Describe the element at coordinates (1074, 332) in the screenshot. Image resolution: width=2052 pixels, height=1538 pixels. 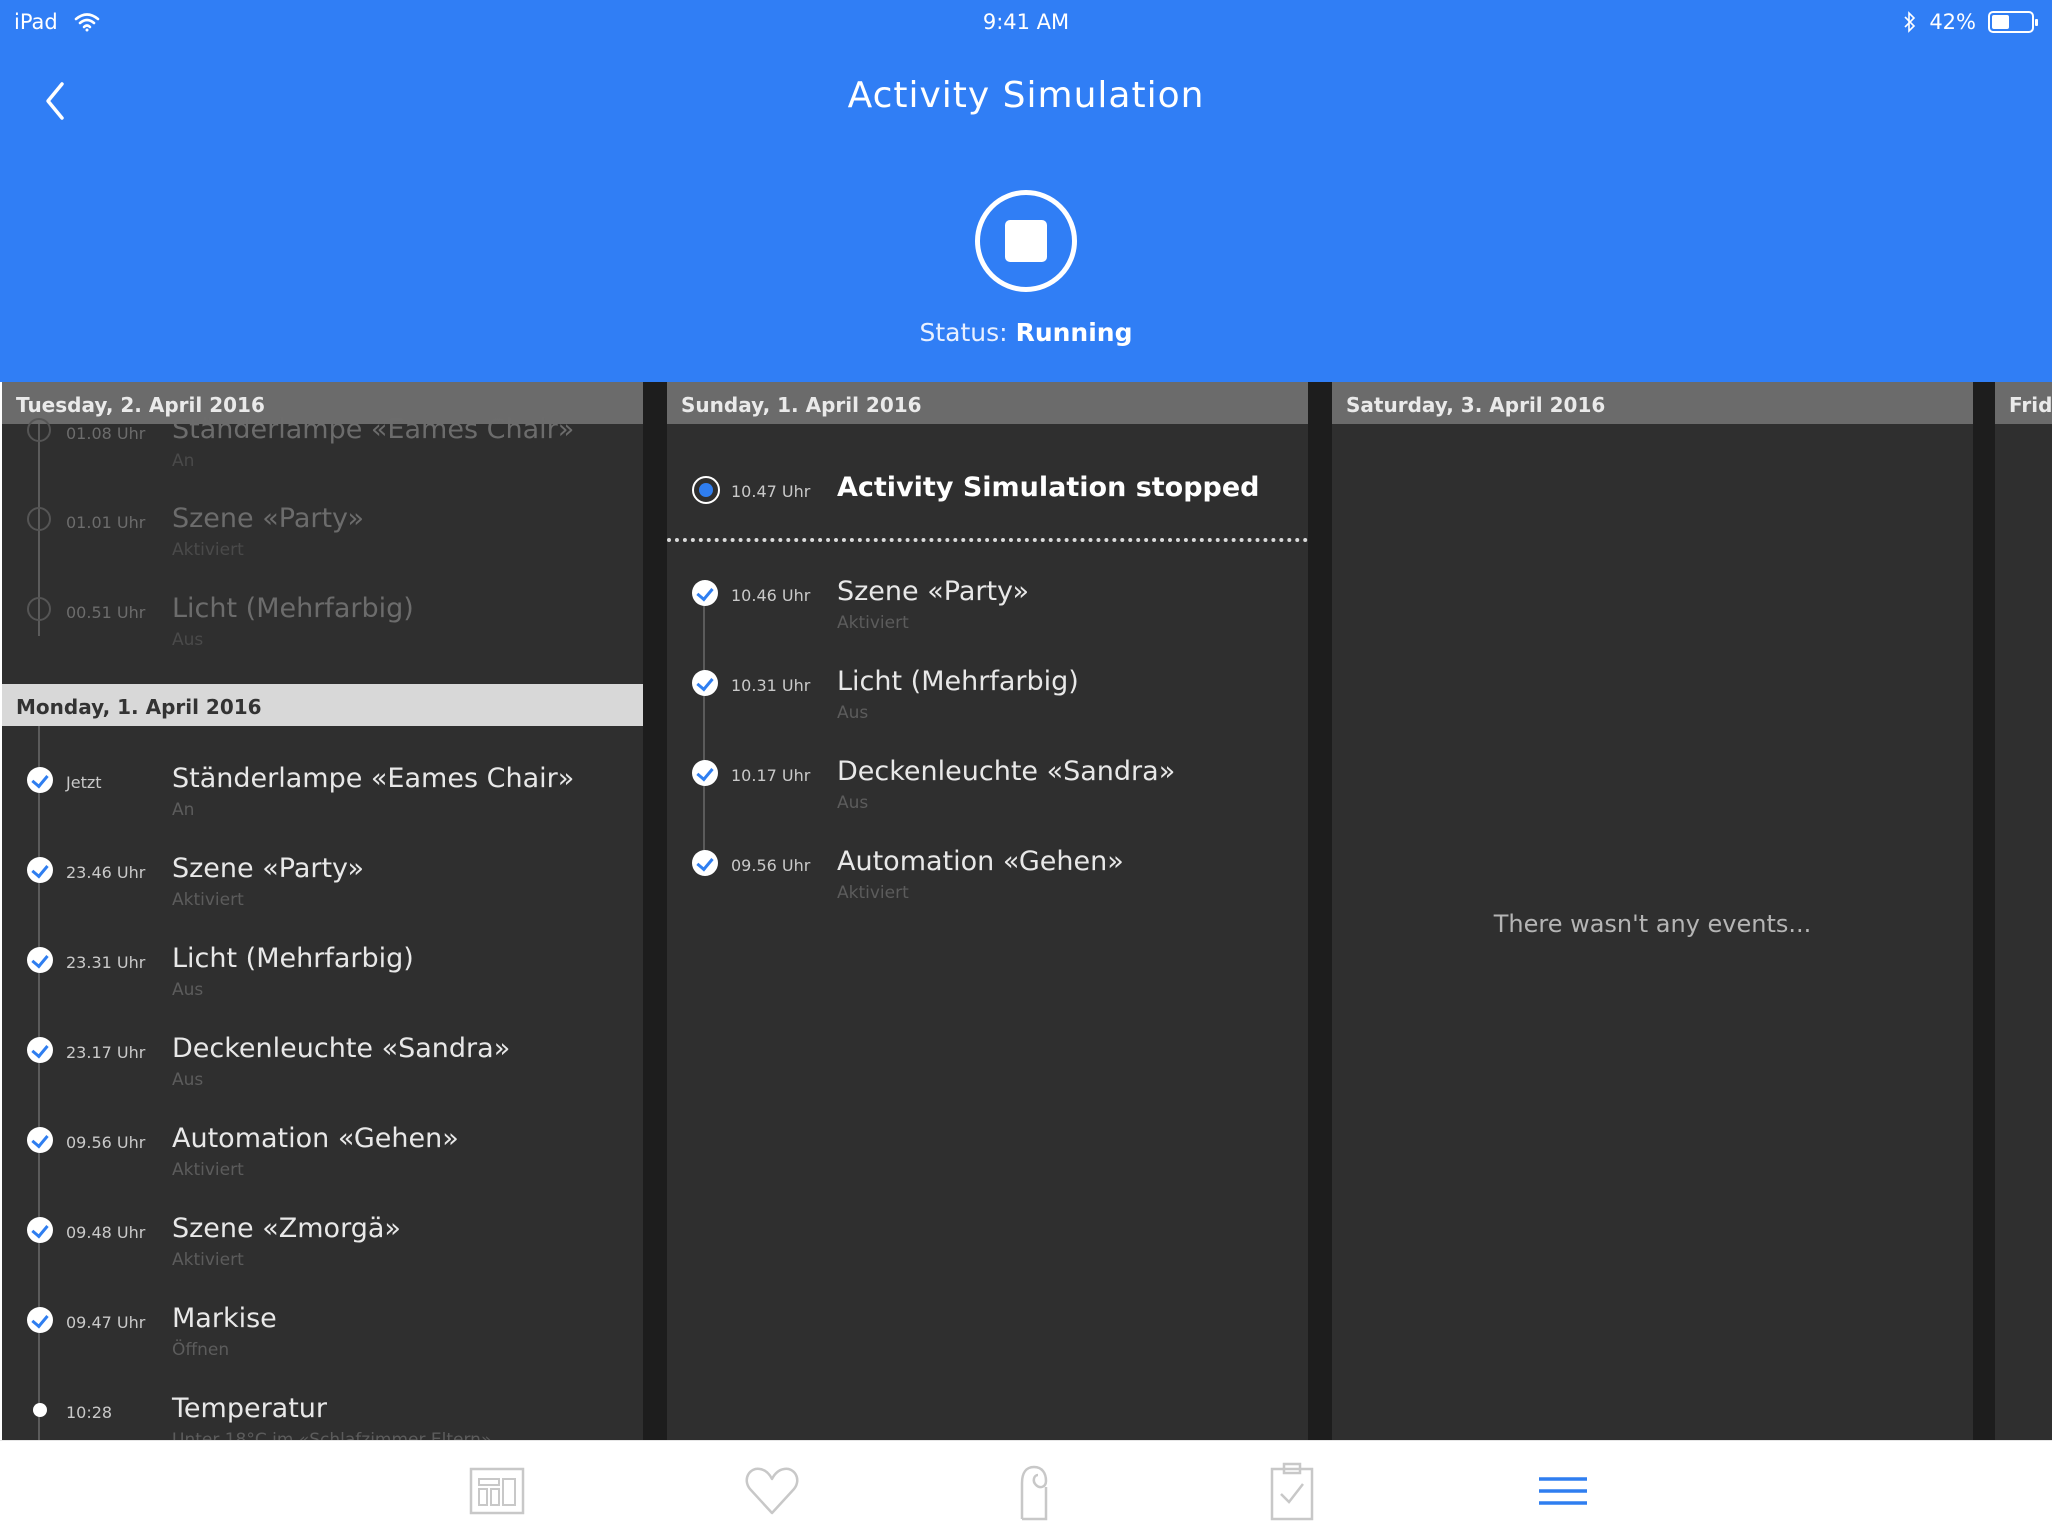
I see `status-value: Running` at that location.